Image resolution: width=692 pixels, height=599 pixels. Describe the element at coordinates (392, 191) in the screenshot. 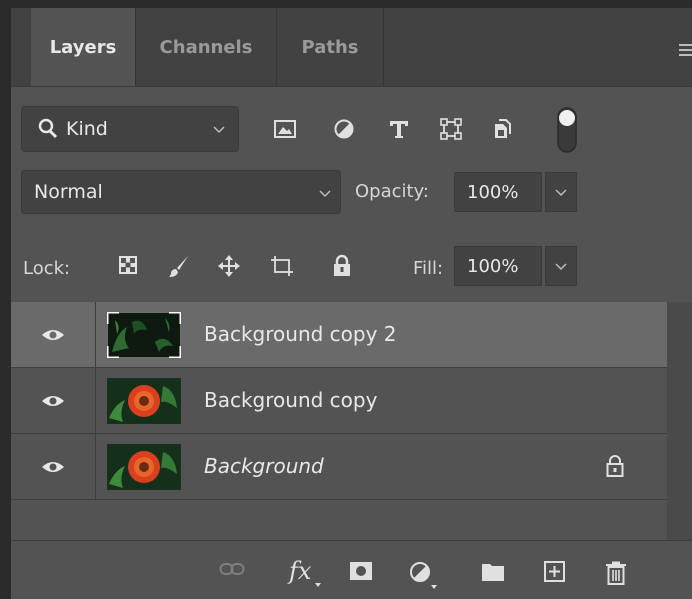

I see `opacity-label: Opacity:` at that location.